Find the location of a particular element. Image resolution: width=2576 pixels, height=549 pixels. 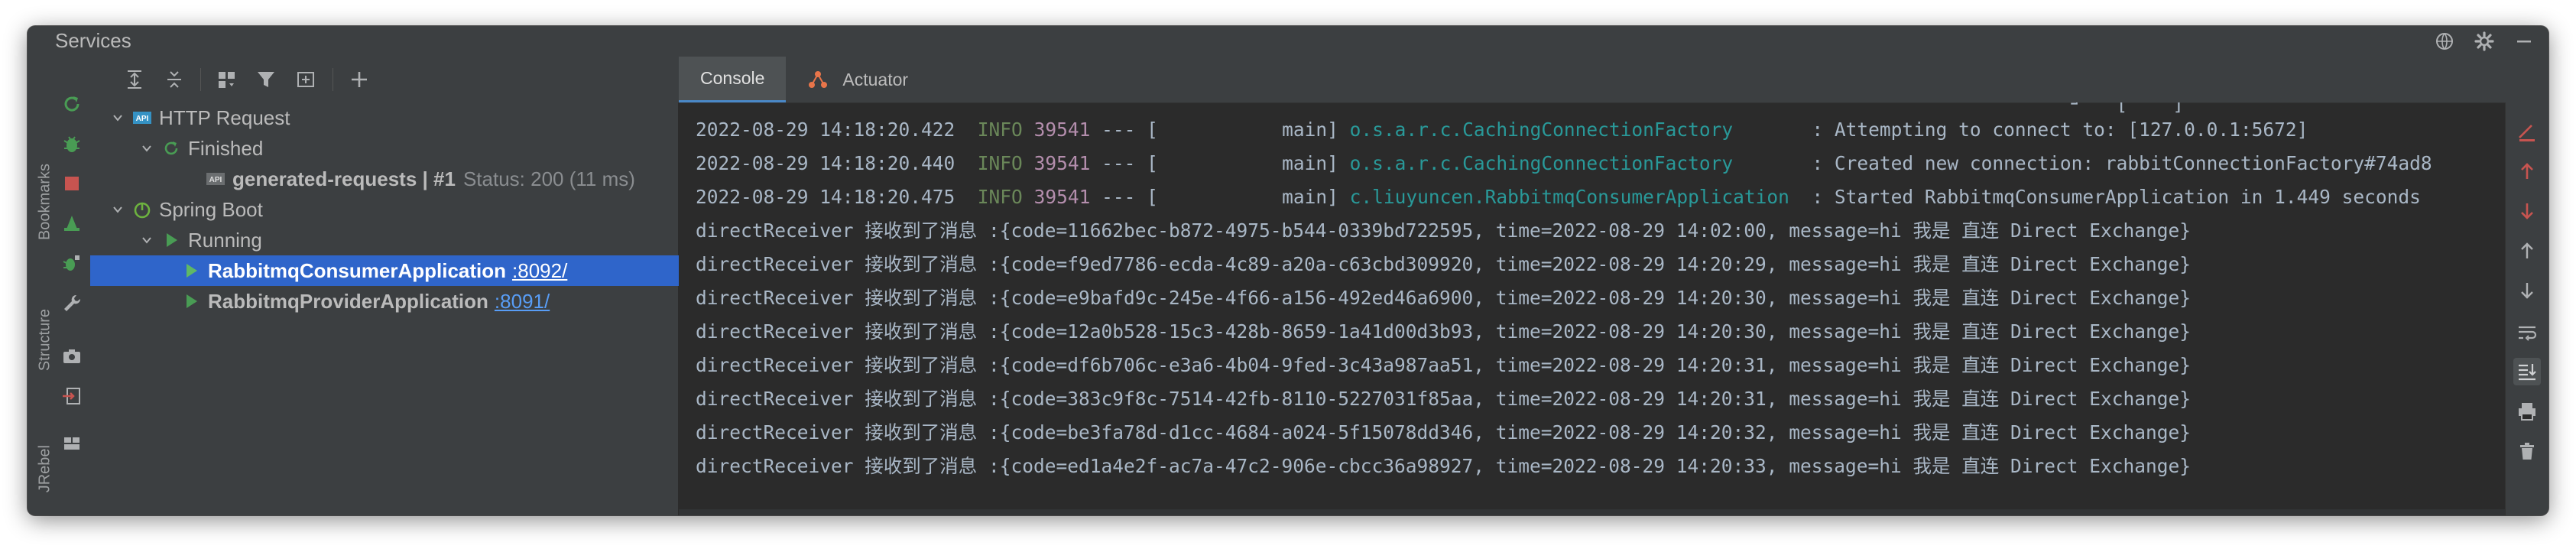

collapse-all-icon is located at coordinates (174, 80).